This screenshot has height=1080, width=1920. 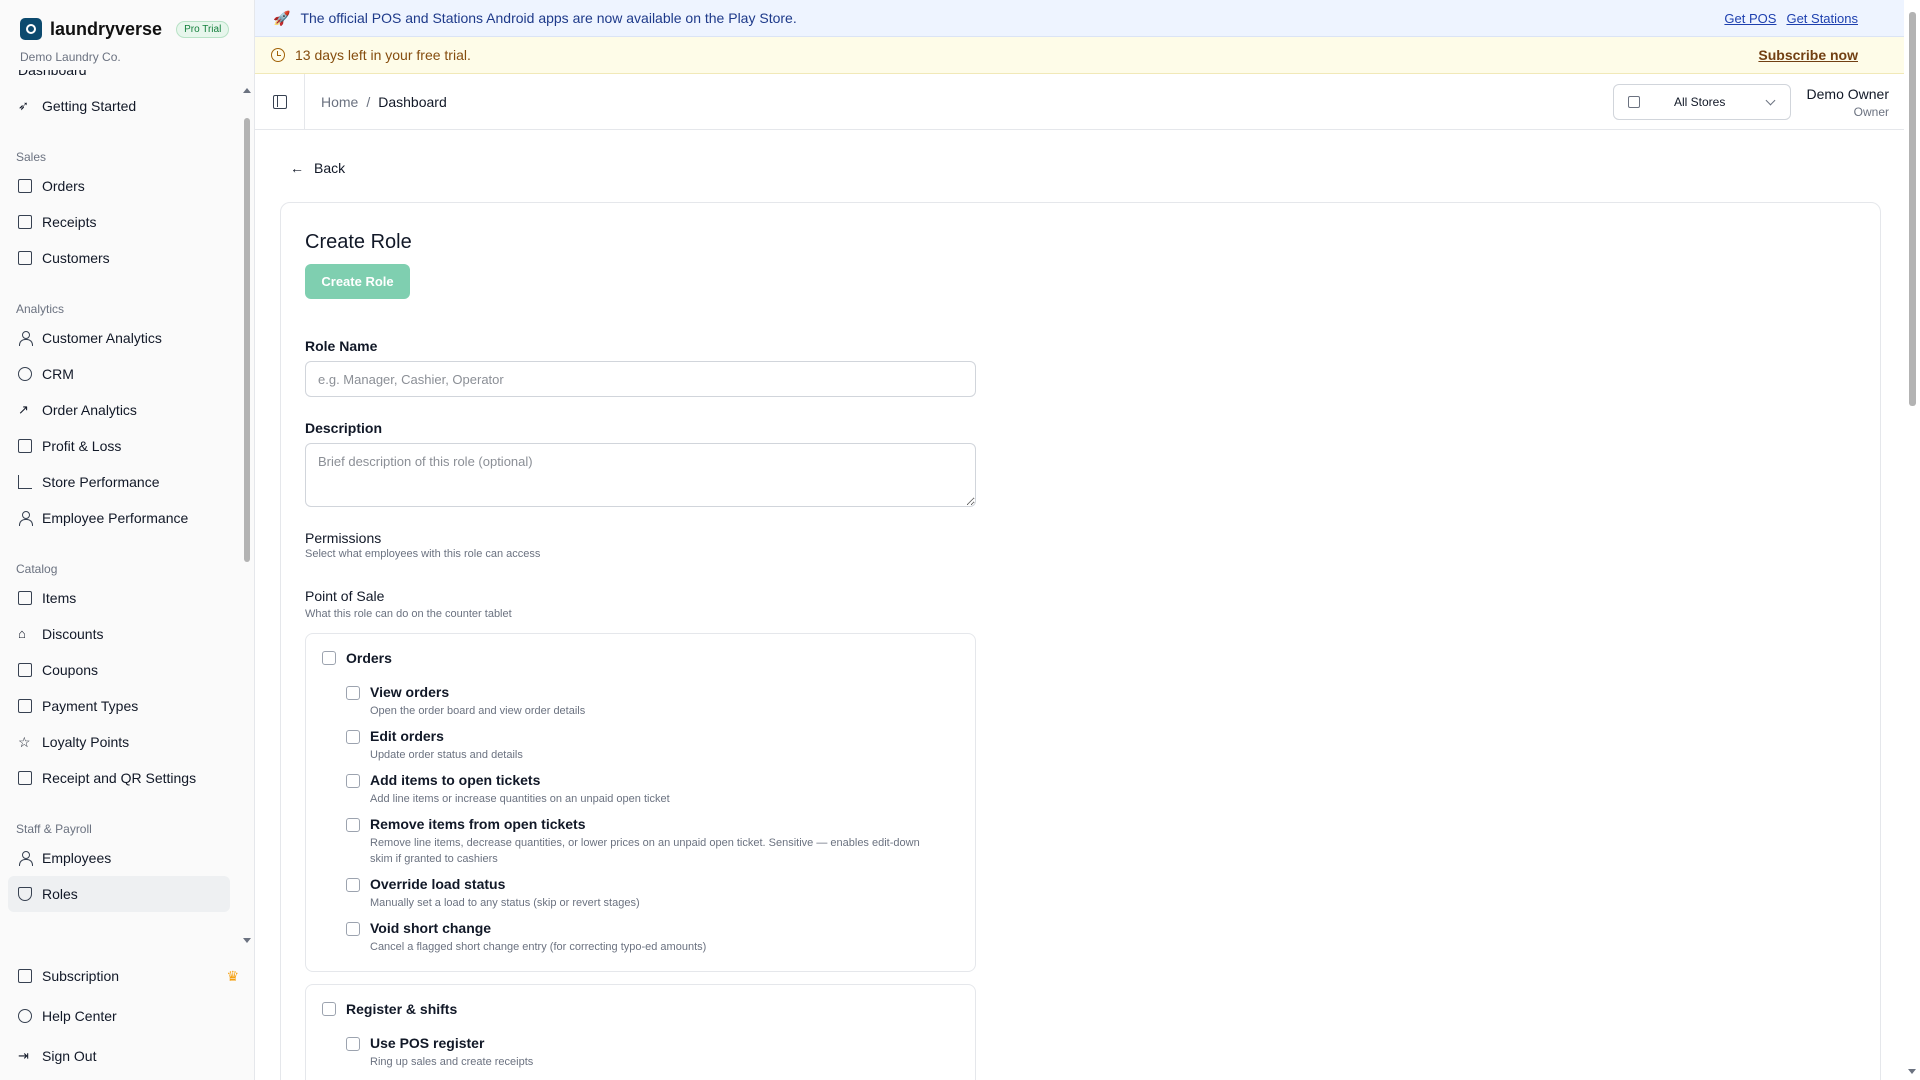 What do you see at coordinates (341, 346) in the screenshot?
I see `role-name-label: Role Name` at bounding box center [341, 346].